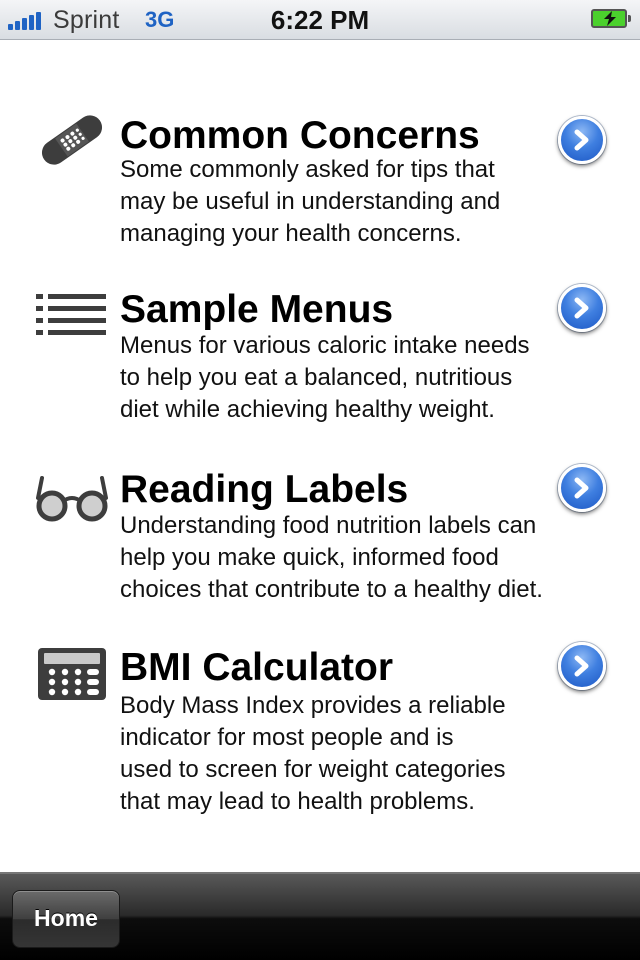 Image resolution: width=640 pixels, height=960 pixels. Describe the element at coordinates (291, 233) in the screenshot. I see `description-line: managing your health concerns.` at that location.